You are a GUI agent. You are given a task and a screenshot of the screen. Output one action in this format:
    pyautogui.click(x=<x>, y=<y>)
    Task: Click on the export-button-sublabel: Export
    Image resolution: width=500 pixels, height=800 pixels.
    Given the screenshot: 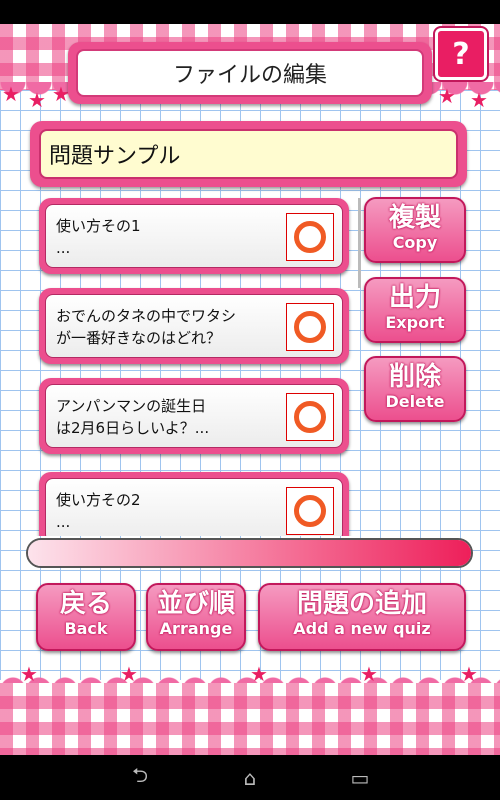 What is the action you would take?
    pyautogui.click(x=415, y=322)
    